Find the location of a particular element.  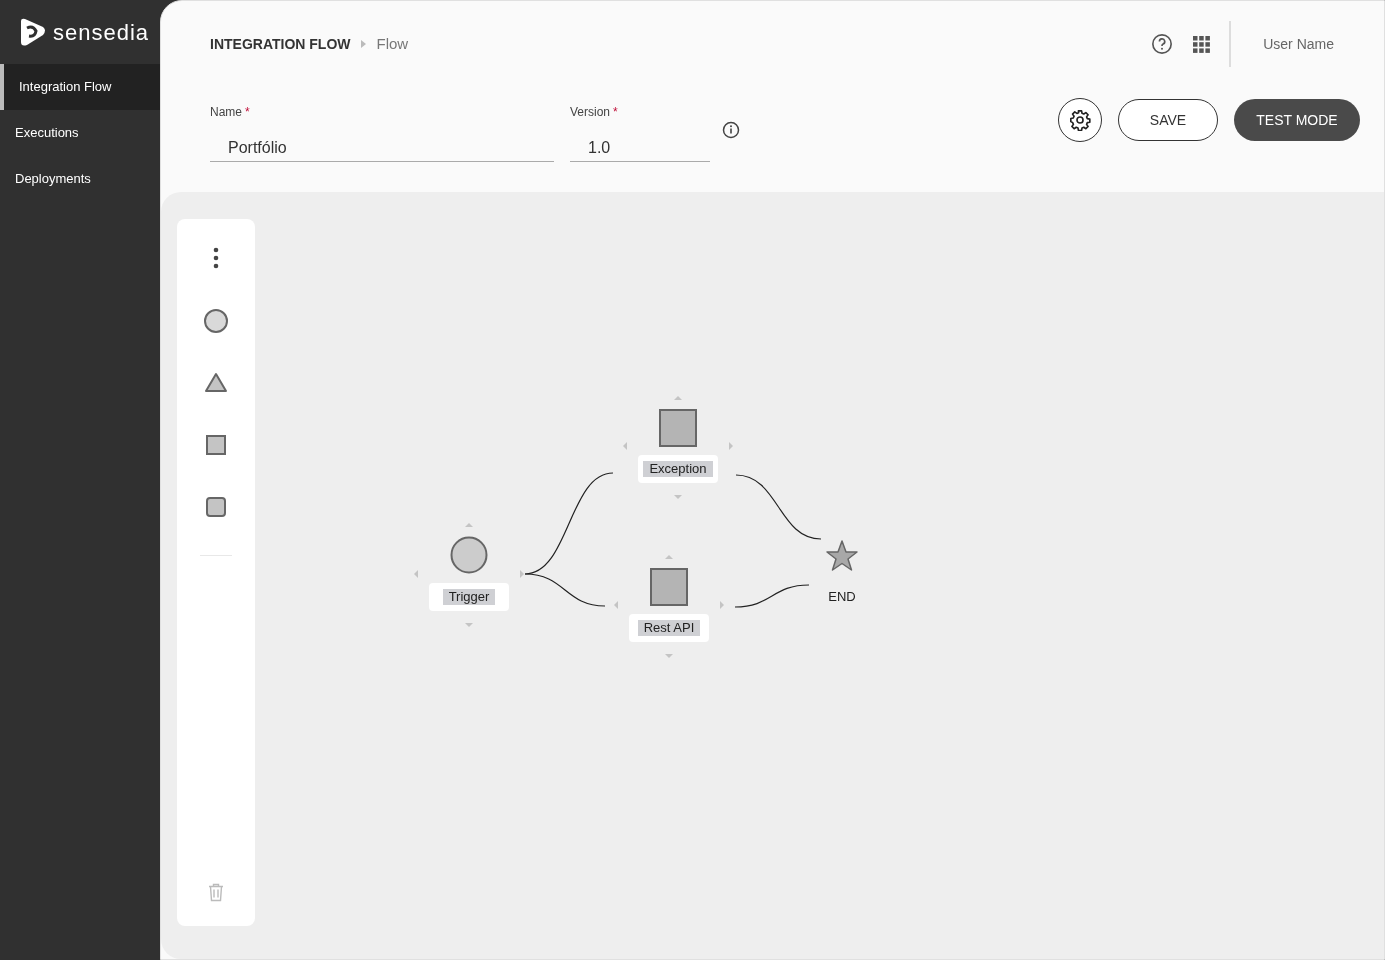

node-label: Exception is located at coordinates (678, 469).